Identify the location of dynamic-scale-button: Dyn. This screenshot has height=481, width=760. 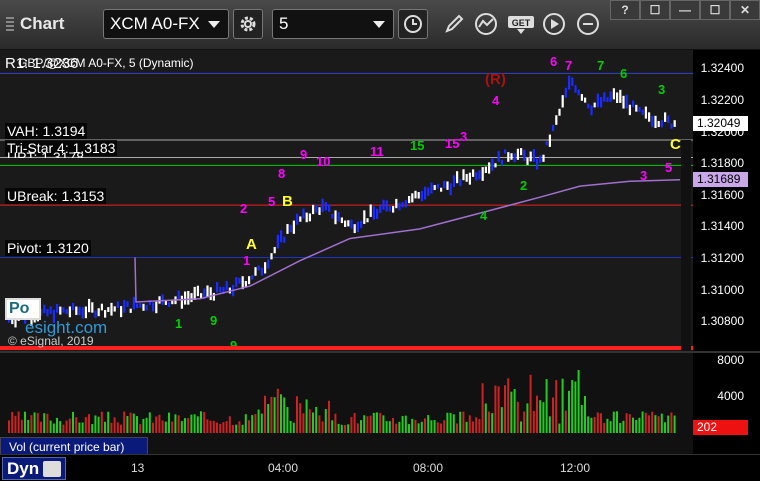
(34, 468).